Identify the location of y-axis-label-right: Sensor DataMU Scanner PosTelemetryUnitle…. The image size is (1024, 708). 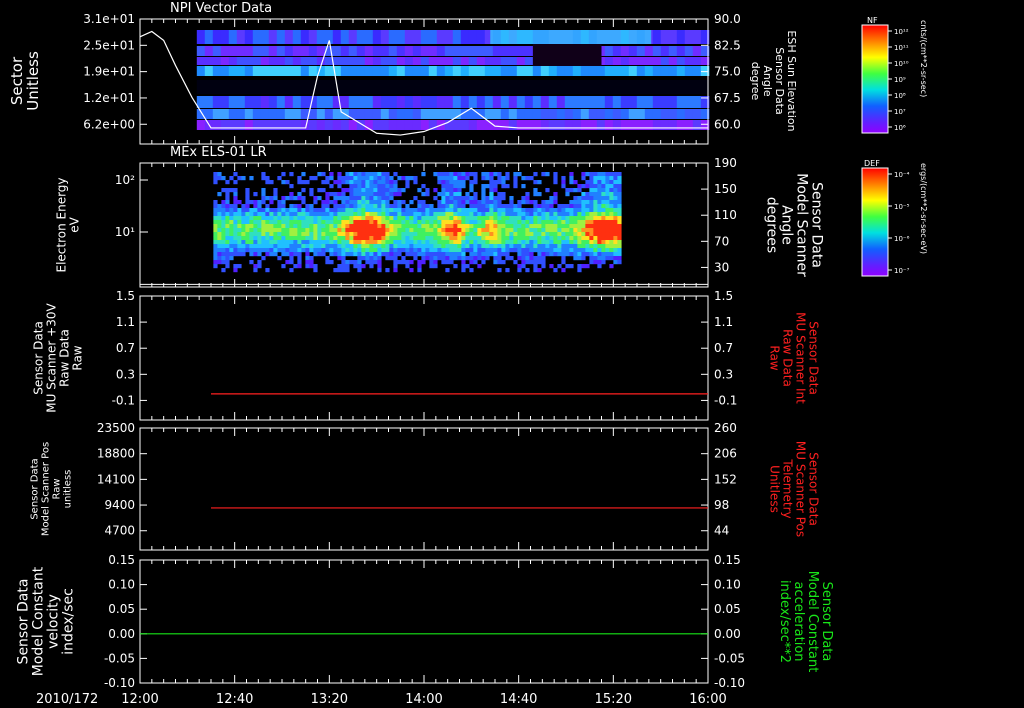
(794, 489).